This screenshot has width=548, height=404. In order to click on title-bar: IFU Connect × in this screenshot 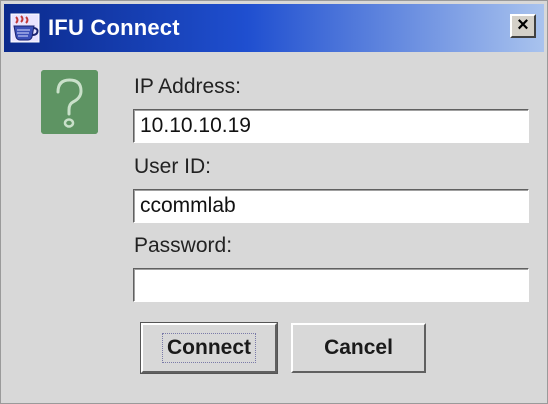, I will do `click(274, 28)`.